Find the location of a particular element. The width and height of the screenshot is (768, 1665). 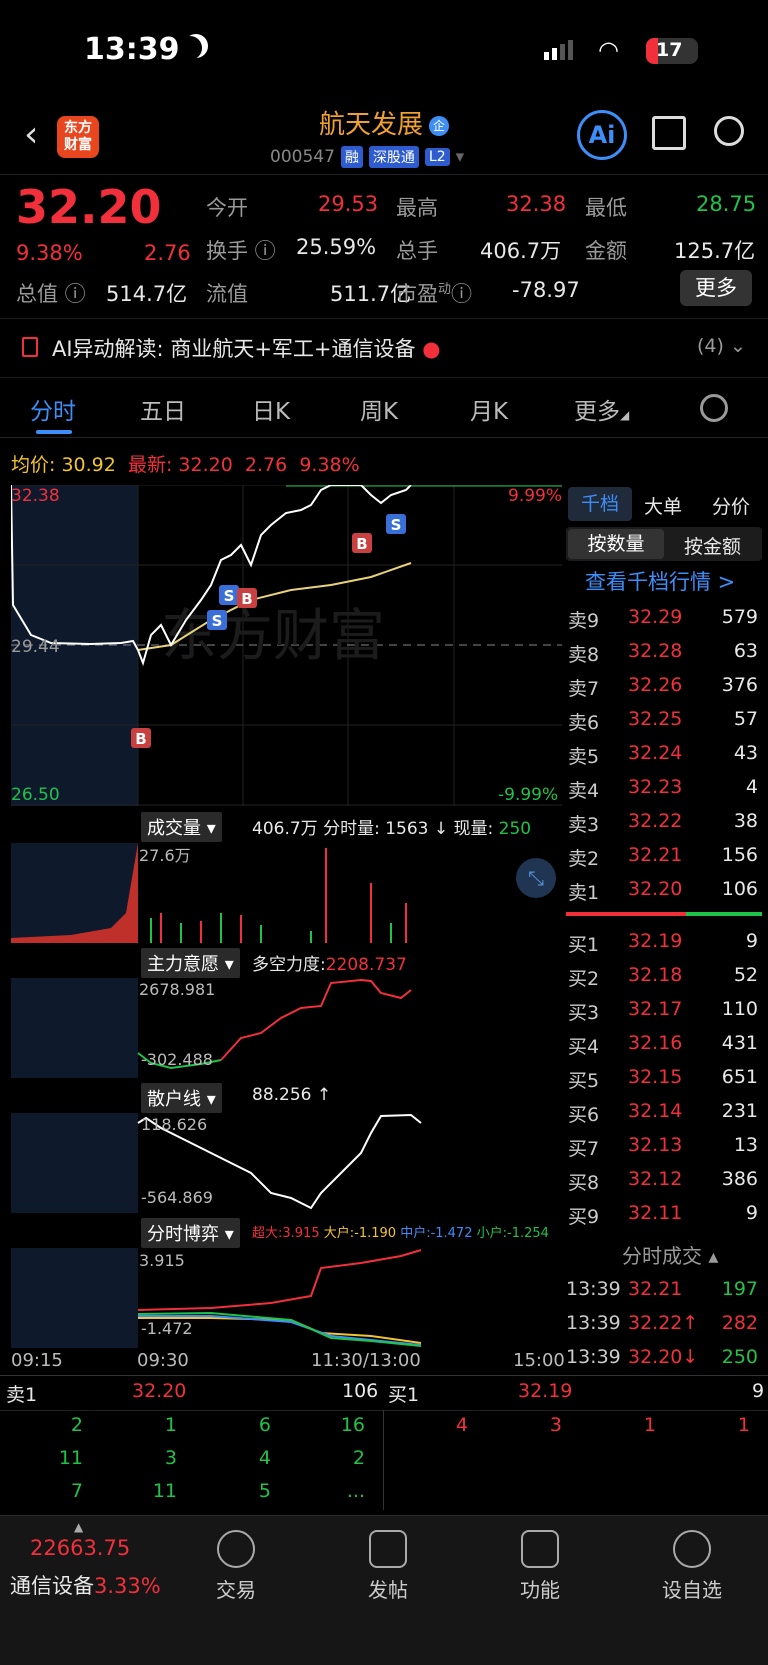

post-tab: 发帖 is located at coordinates (388, 1566).